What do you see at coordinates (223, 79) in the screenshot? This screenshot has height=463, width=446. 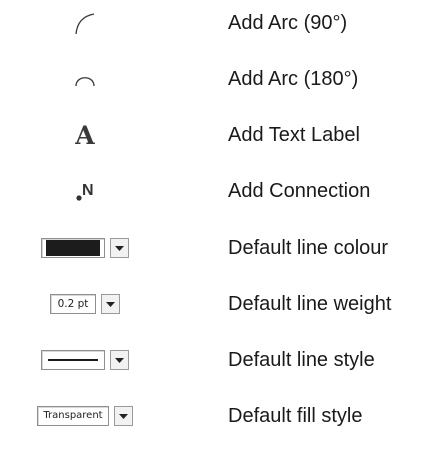 I see `tool-row-arc-180: Add Arc (180°)` at bounding box center [223, 79].